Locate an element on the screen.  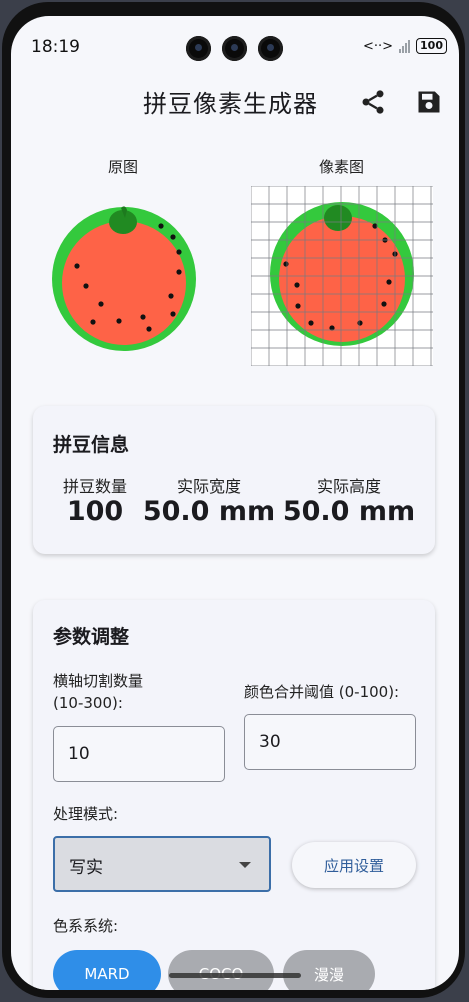
params-title: 参数调整 is located at coordinates (91, 637).